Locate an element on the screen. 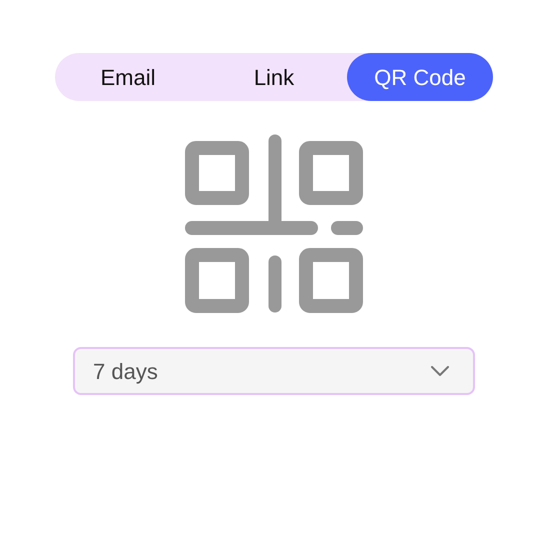 The height and width of the screenshot is (548, 548). expiry-dropdown: 7 days is located at coordinates (274, 371).